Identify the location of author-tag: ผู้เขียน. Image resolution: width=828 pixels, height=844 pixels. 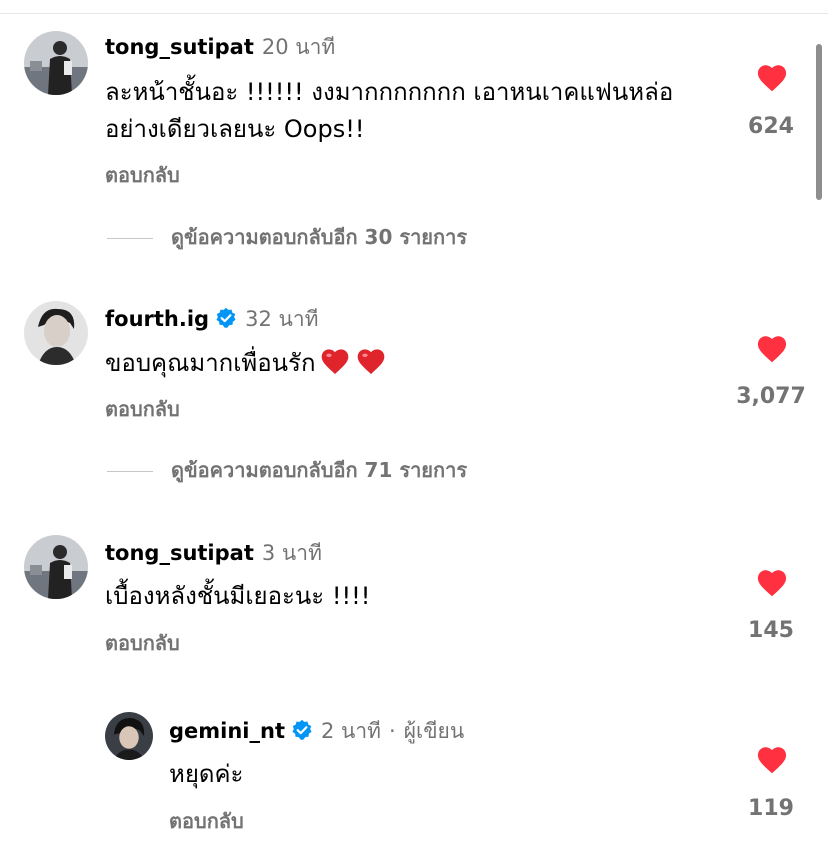
(434, 731).